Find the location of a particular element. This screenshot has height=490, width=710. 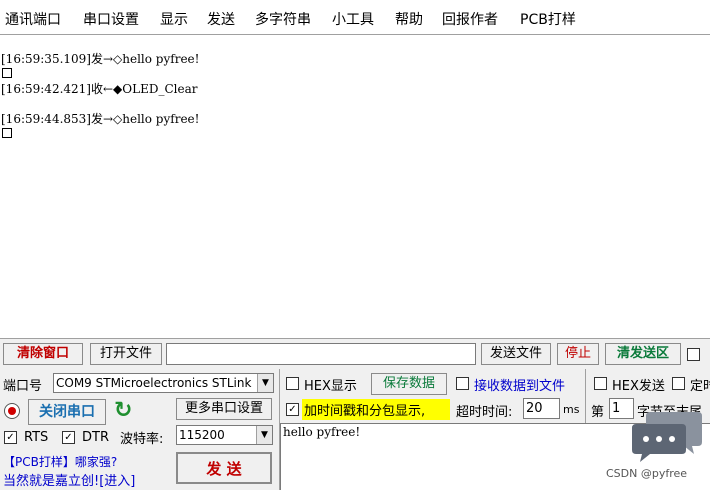

hex-display-label: HEX显示 is located at coordinates (330, 386).